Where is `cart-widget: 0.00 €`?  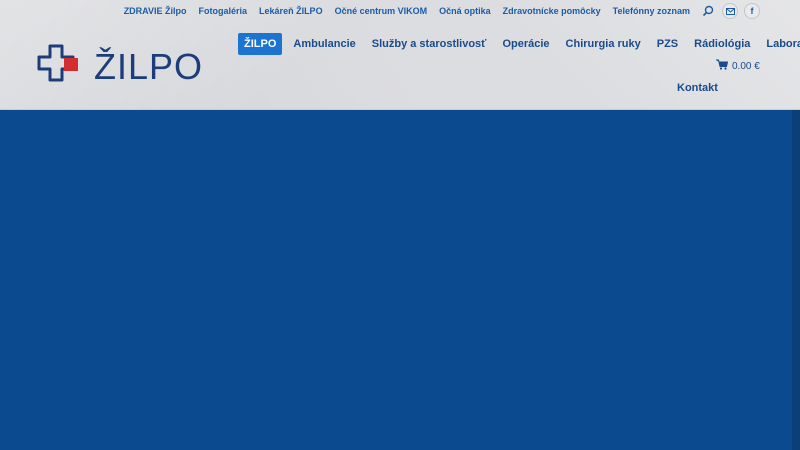 cart-widget: 0.00 € is located at coordinates (738, 66).